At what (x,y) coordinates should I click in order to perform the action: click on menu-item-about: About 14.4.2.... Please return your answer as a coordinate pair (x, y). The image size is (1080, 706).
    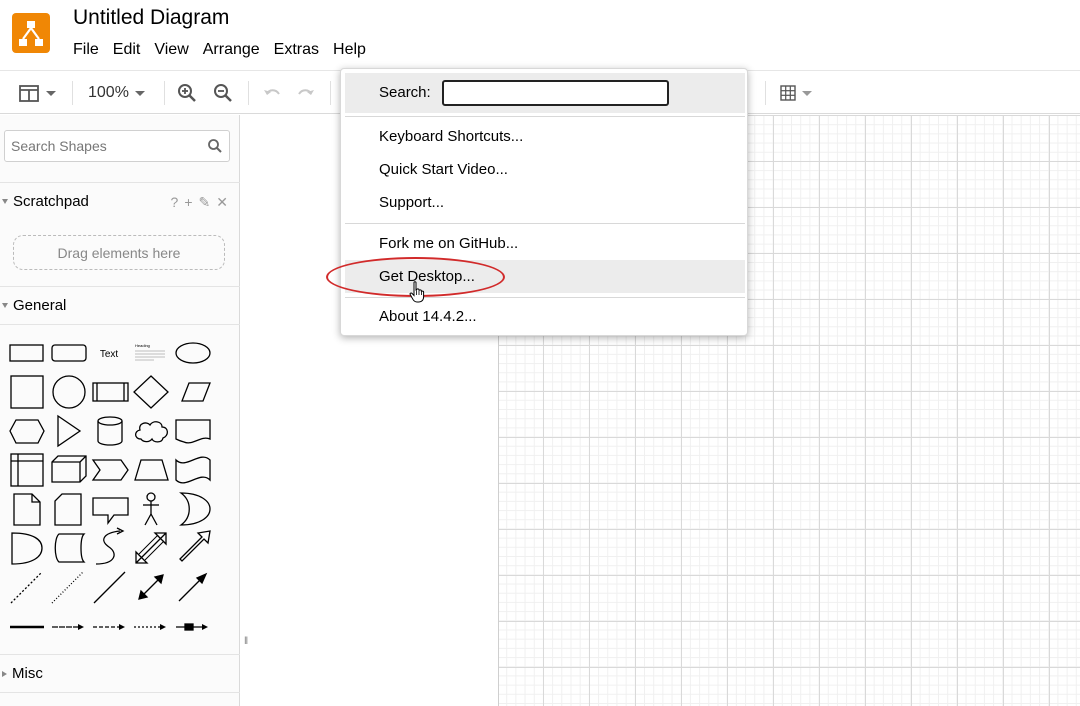
    Looking at the image, I should click on (545, 316).